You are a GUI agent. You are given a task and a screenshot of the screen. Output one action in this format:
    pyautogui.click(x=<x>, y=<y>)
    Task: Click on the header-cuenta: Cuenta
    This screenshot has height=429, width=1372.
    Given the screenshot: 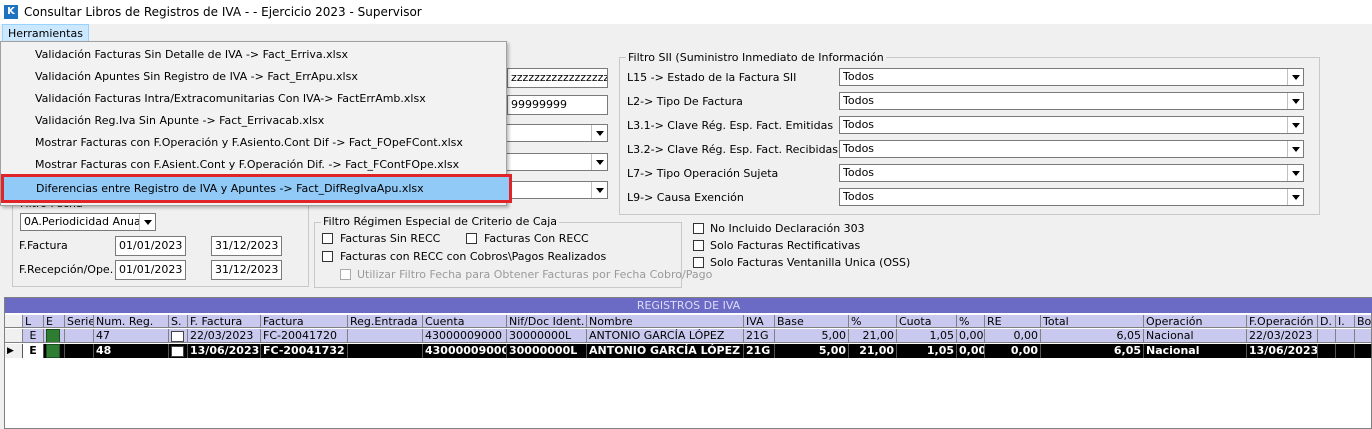 What is the action you would take?
    pyautogui.click(x=465, y=321)
    